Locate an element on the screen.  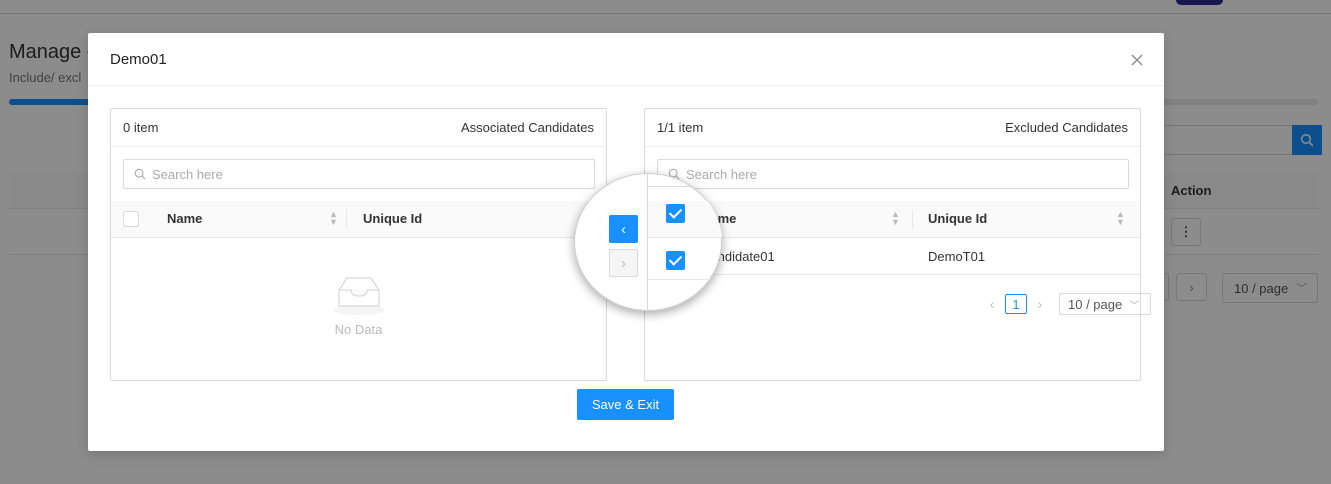
magnified-search-edge is located at coordinates (685, 180).